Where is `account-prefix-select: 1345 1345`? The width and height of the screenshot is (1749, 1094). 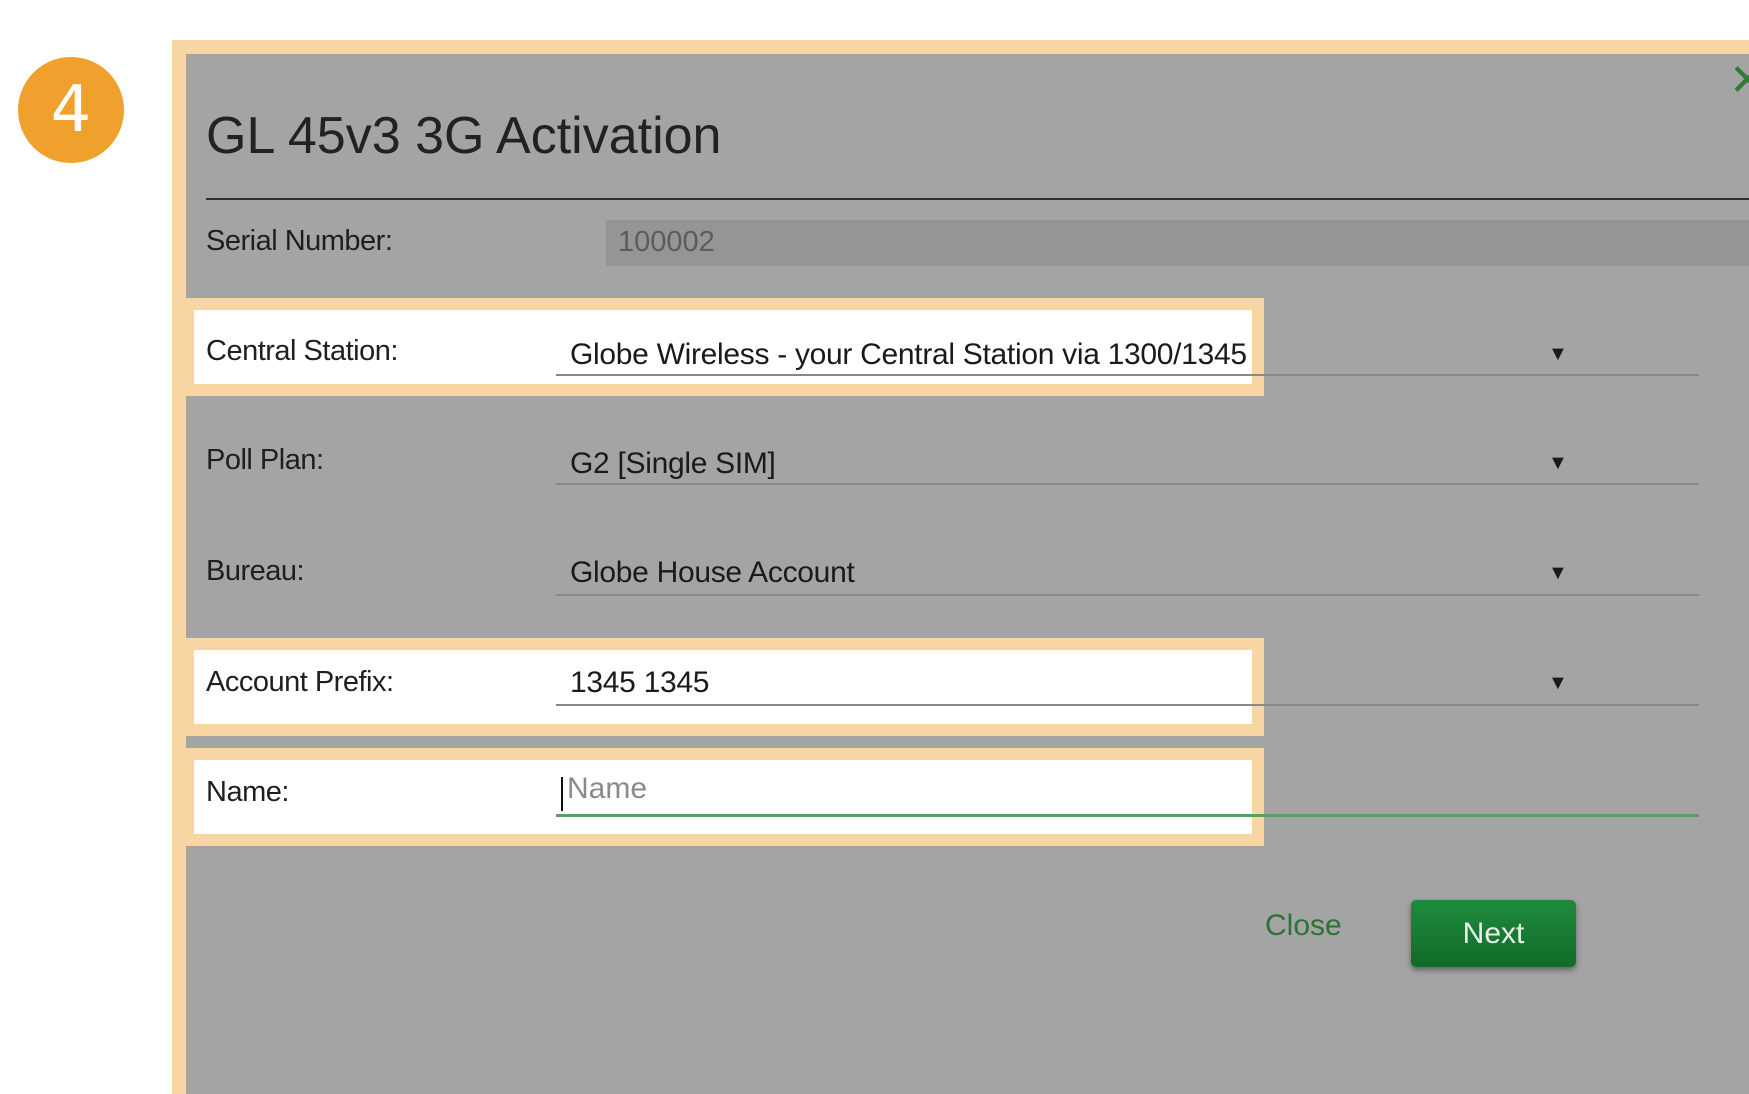
account-prefix-select: 1345 1345 is located at coordinates (639, 683).